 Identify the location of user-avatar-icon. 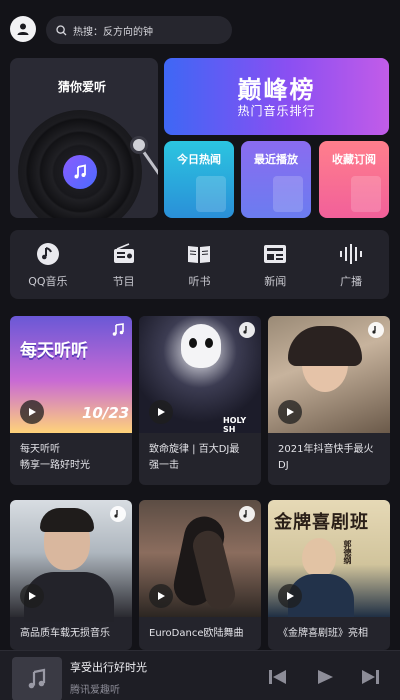
(23, 29).